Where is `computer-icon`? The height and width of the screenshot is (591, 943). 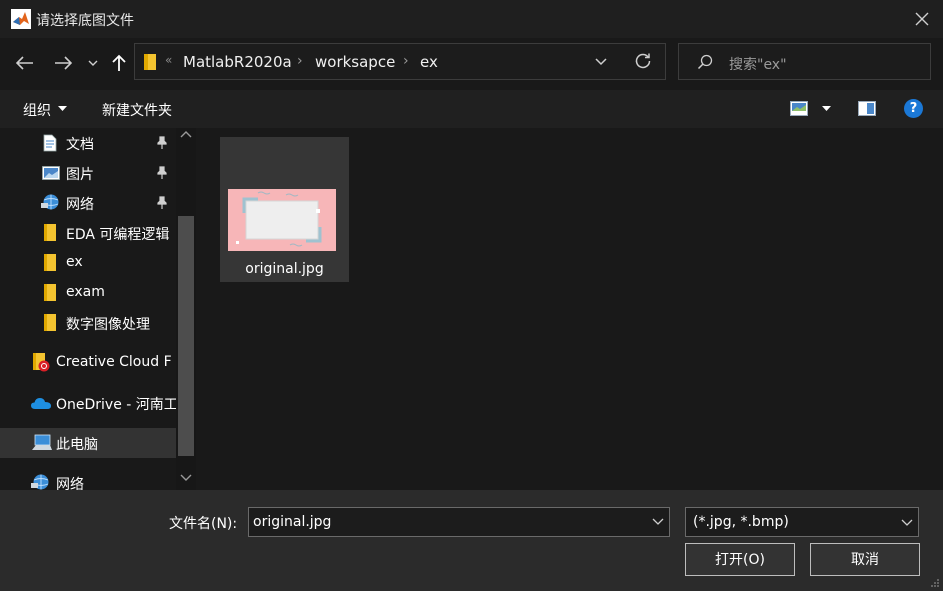 computer-icon is located at coordinates (42, 442).